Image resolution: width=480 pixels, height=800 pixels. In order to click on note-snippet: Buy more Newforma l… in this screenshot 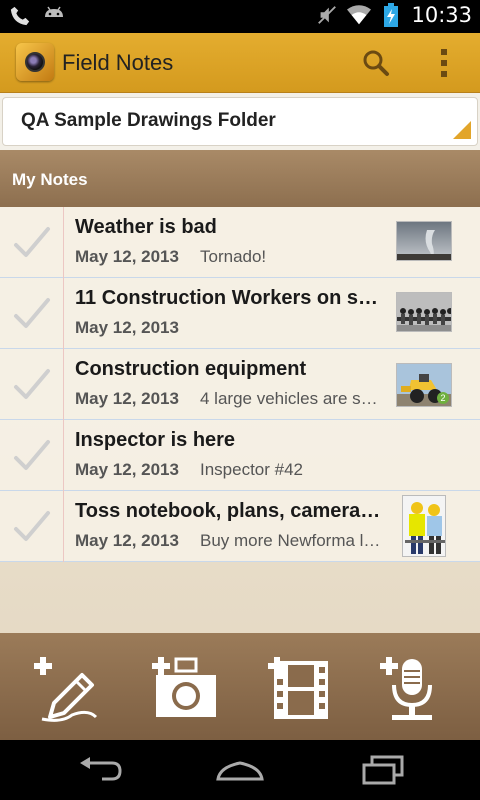, I will do `click(290, 540)`.